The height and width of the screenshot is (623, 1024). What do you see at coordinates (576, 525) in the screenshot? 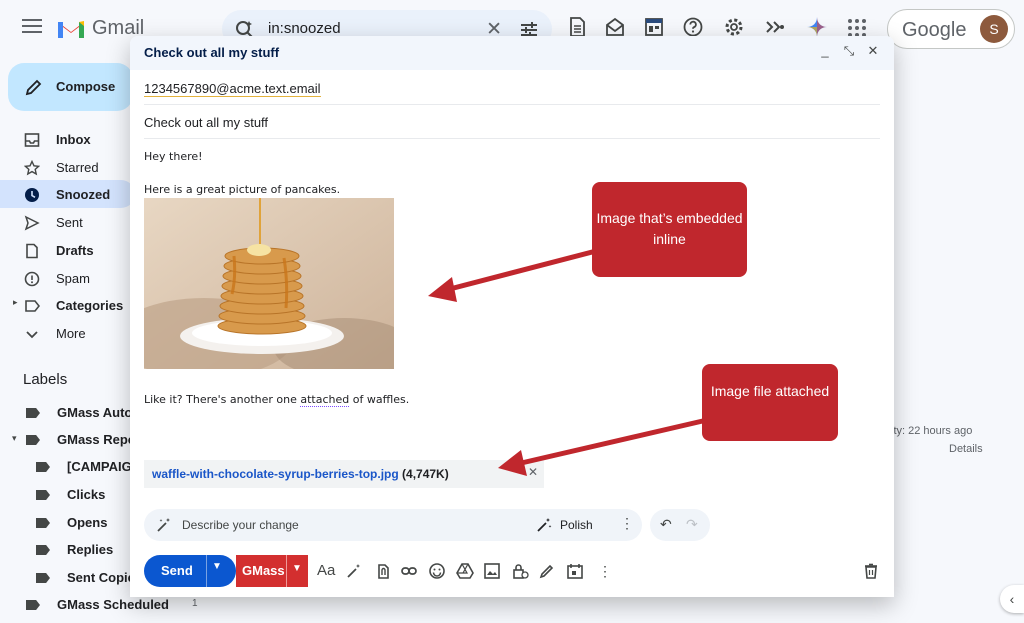
I see `polish-label: Polish` at bounding box center [576, 525].